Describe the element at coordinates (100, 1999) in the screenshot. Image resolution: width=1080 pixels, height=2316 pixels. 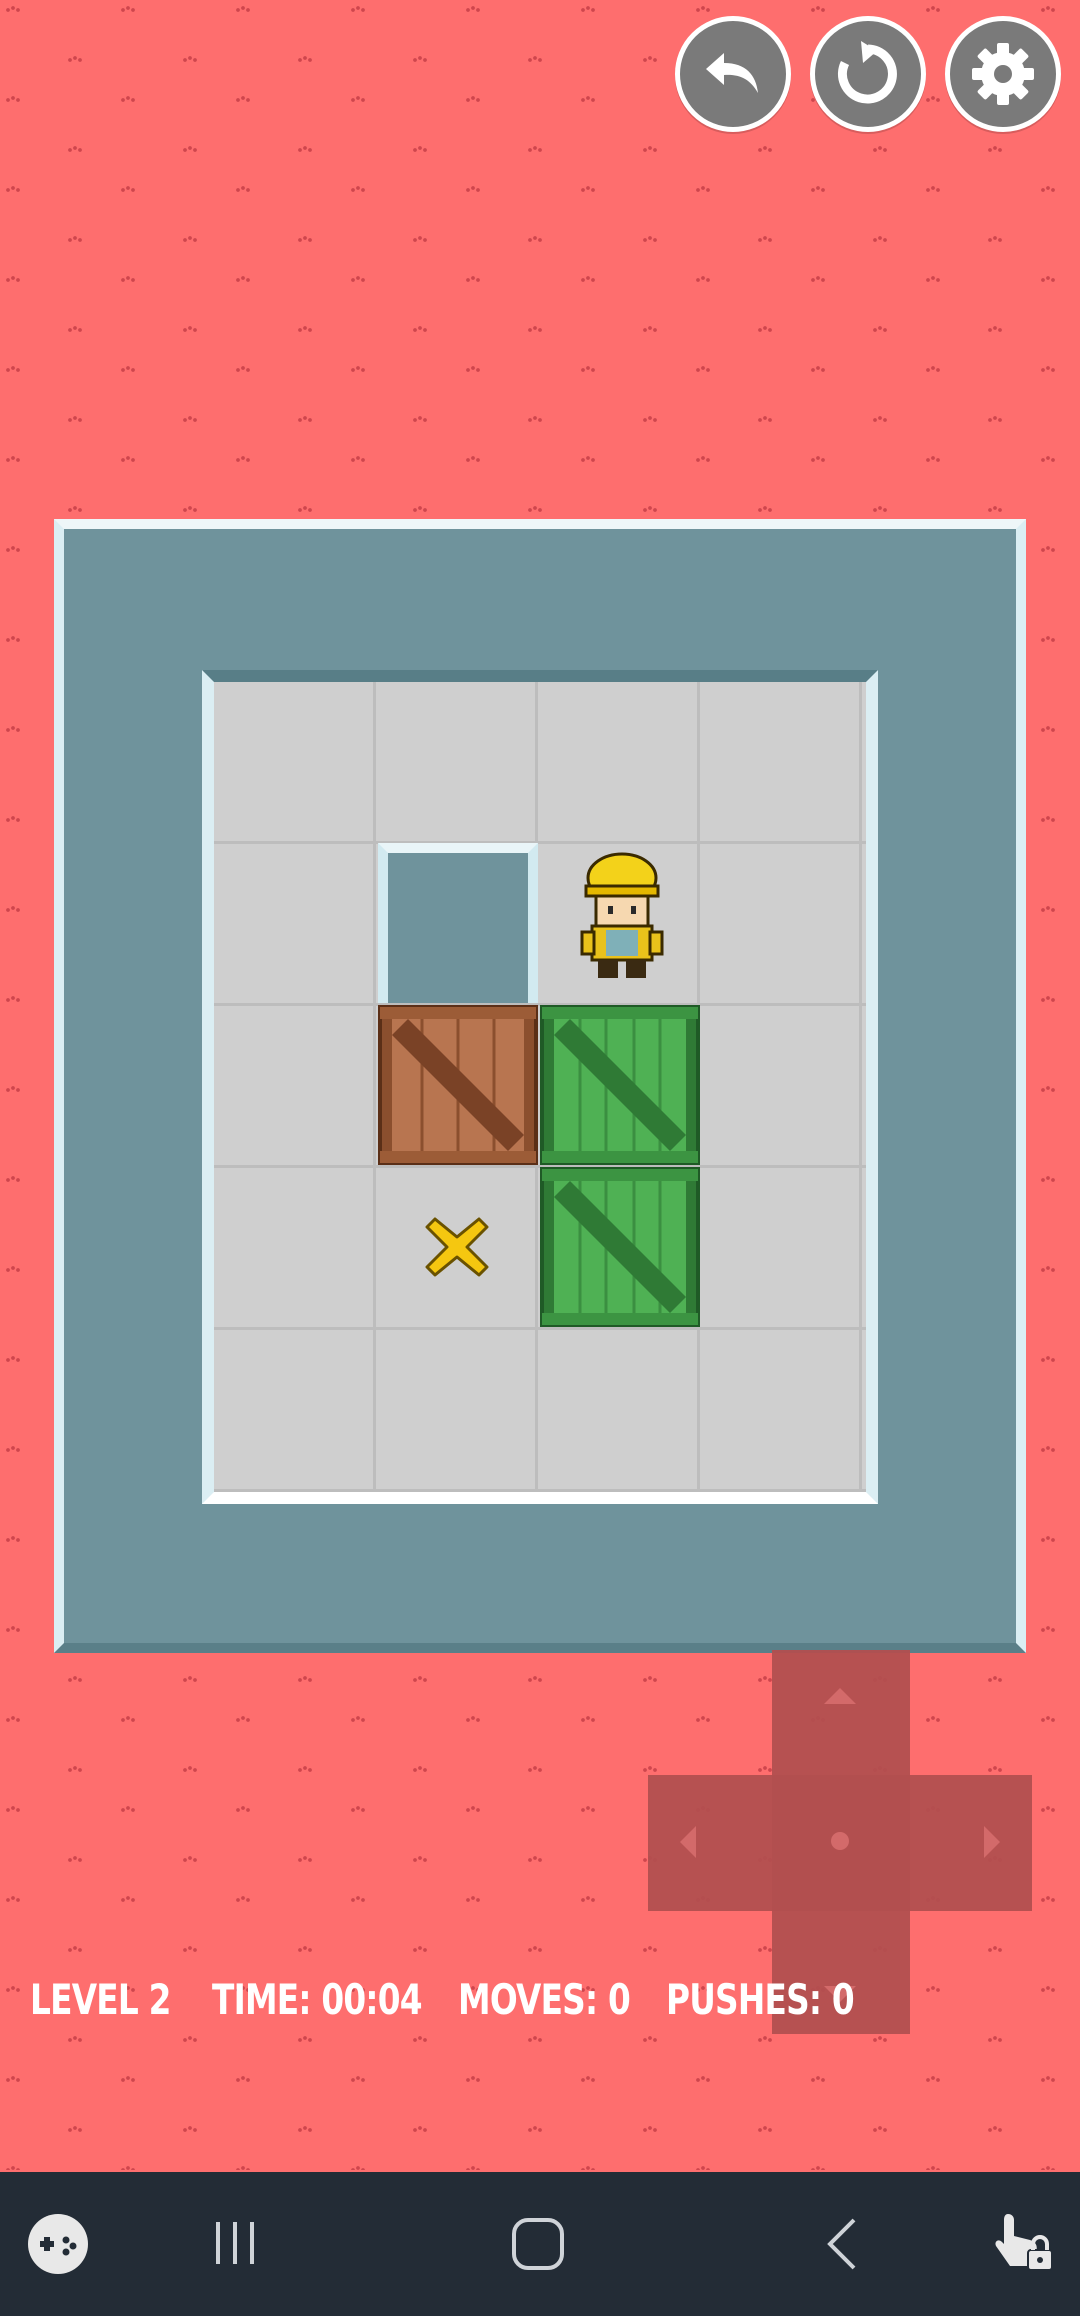
I see `level-label: LEVEL 2` at that location.